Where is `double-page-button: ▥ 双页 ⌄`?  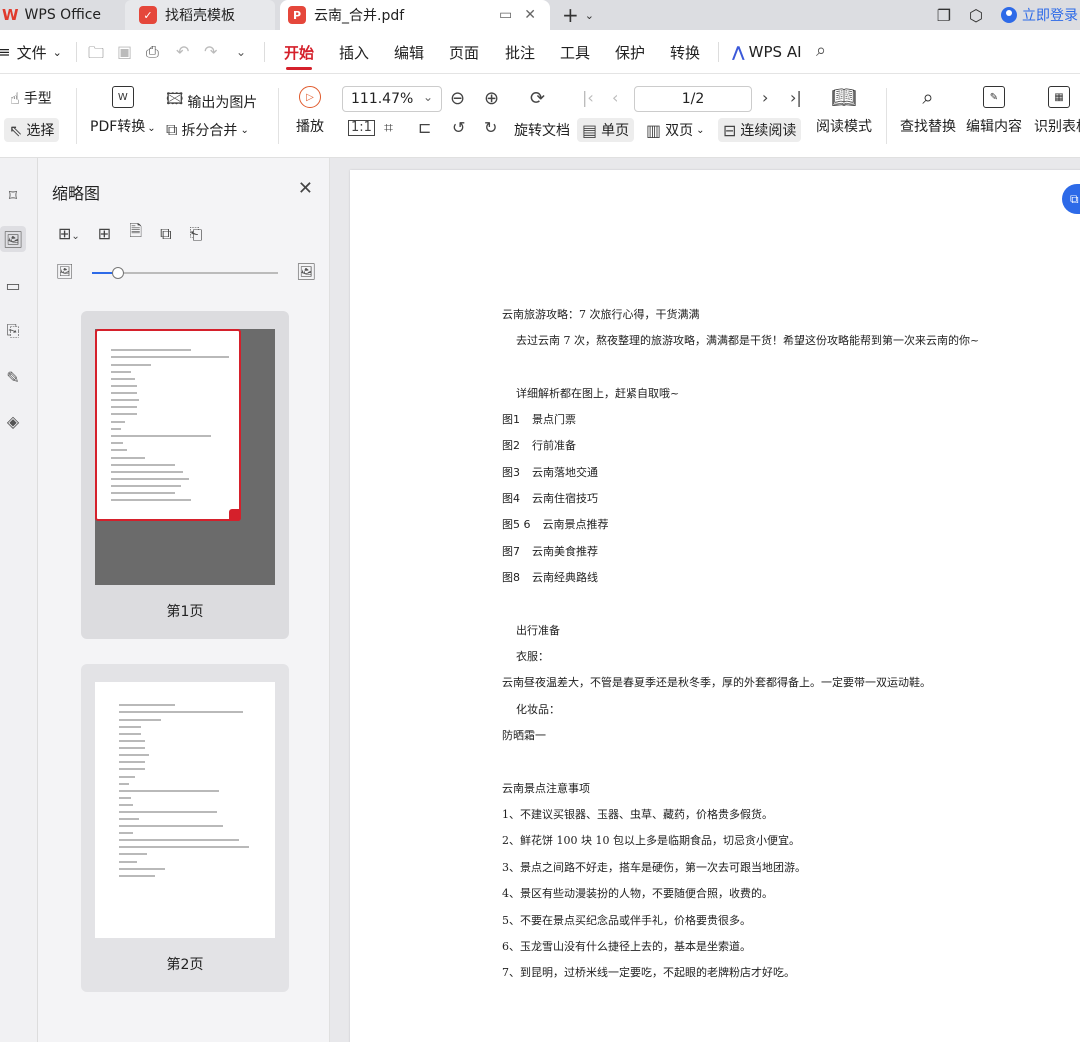 double-page-button: ▥ 双页 ⌄ is located at coordinates (675, 130).